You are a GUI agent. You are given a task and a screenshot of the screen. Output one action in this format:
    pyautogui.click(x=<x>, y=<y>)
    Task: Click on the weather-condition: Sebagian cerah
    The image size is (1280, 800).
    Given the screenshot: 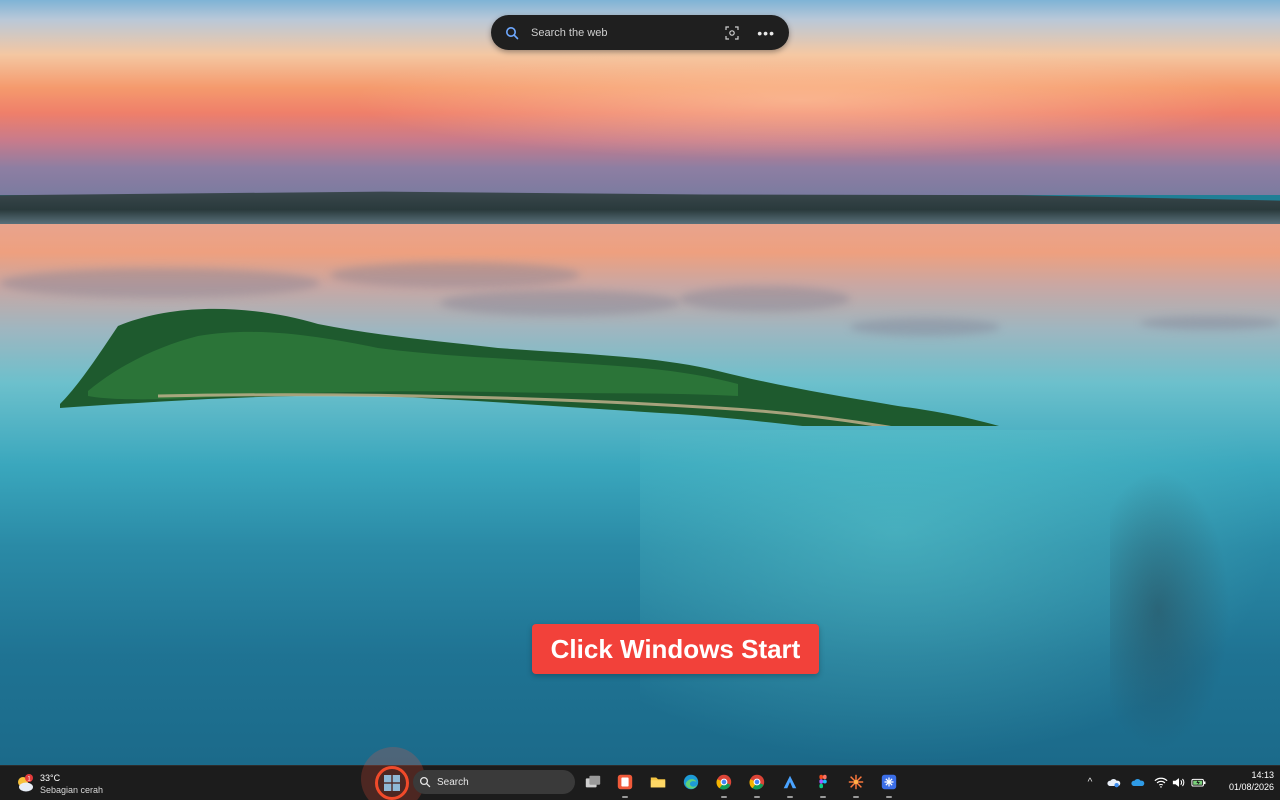 What is the action you would take?
    pyautogui.click(x=72, y=790)
    